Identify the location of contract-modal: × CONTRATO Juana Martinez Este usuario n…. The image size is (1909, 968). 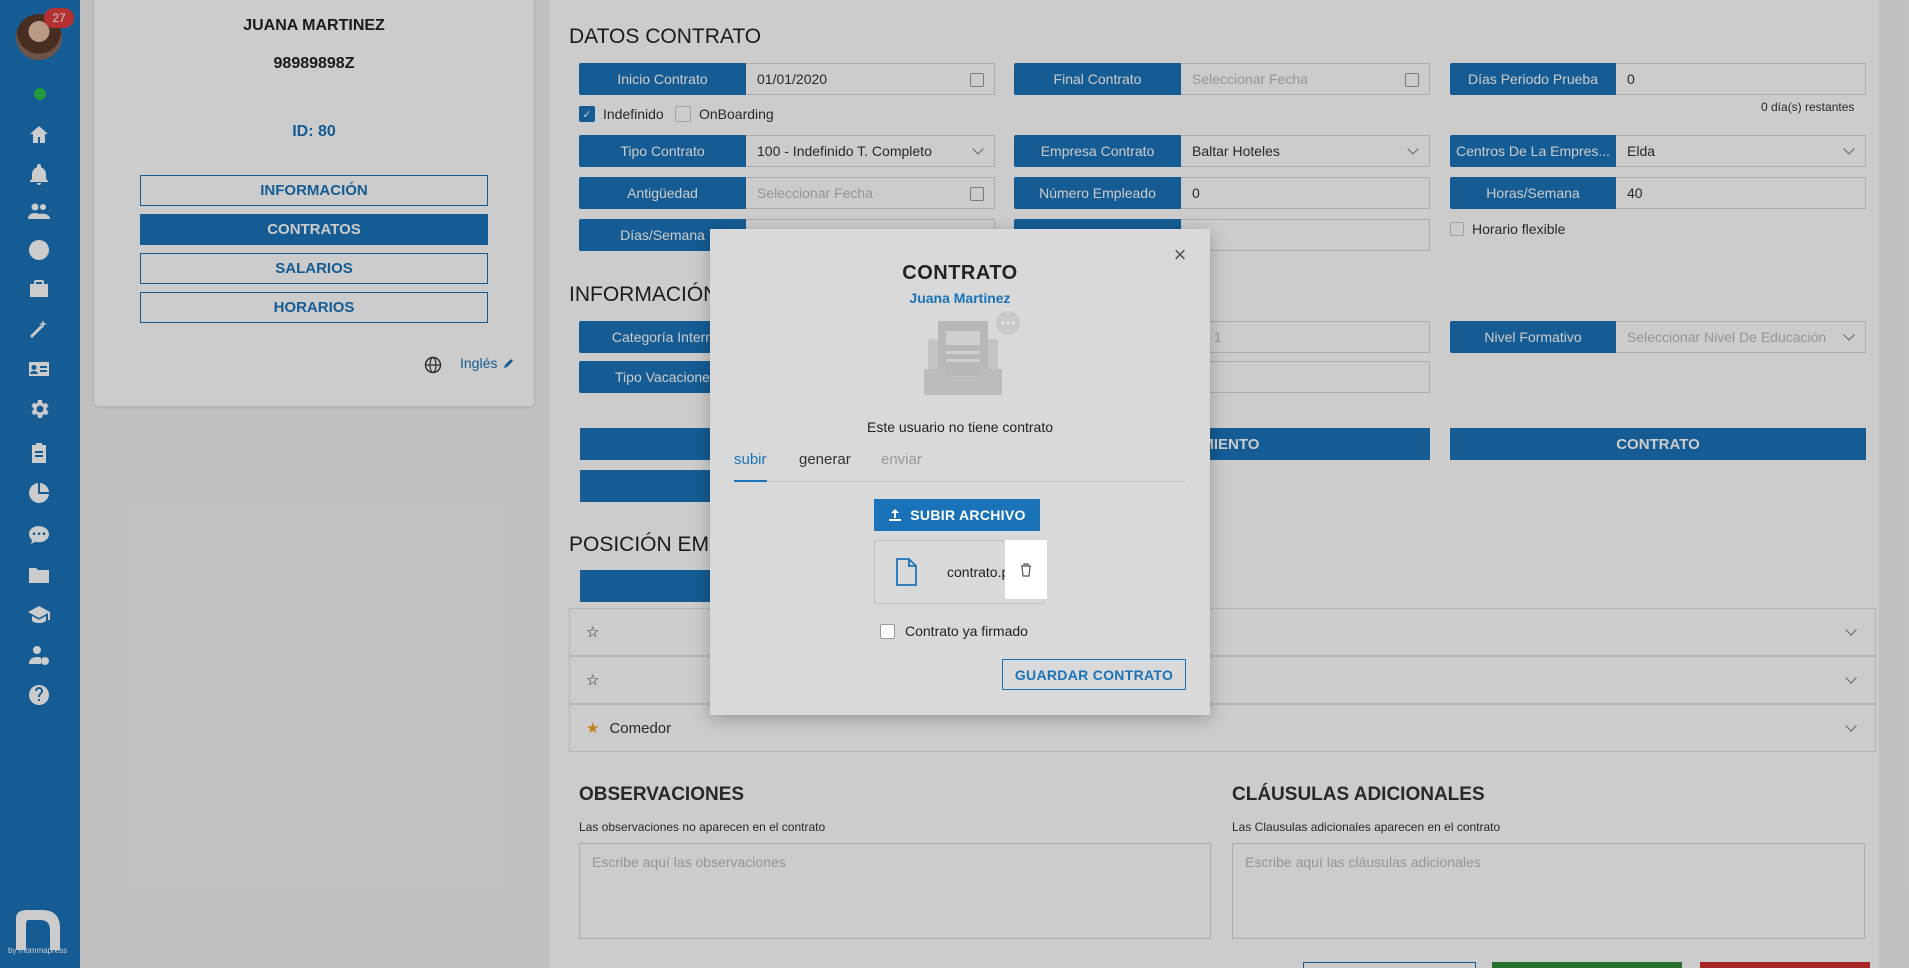
(960, 472).